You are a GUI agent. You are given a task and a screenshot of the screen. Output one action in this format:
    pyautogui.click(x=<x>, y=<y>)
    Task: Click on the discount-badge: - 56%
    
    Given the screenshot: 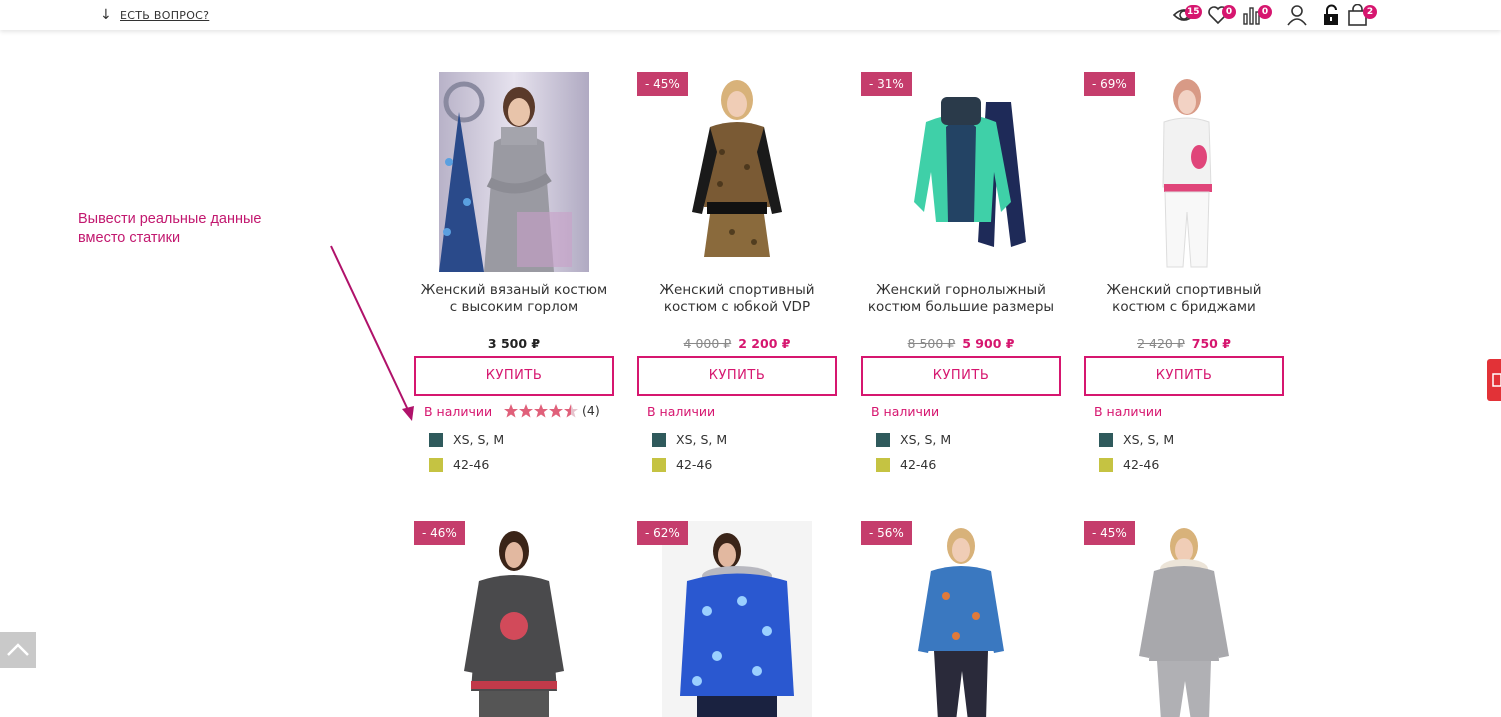 What is the action you would take?
    pyautogui.click(x=886, y=533)
    